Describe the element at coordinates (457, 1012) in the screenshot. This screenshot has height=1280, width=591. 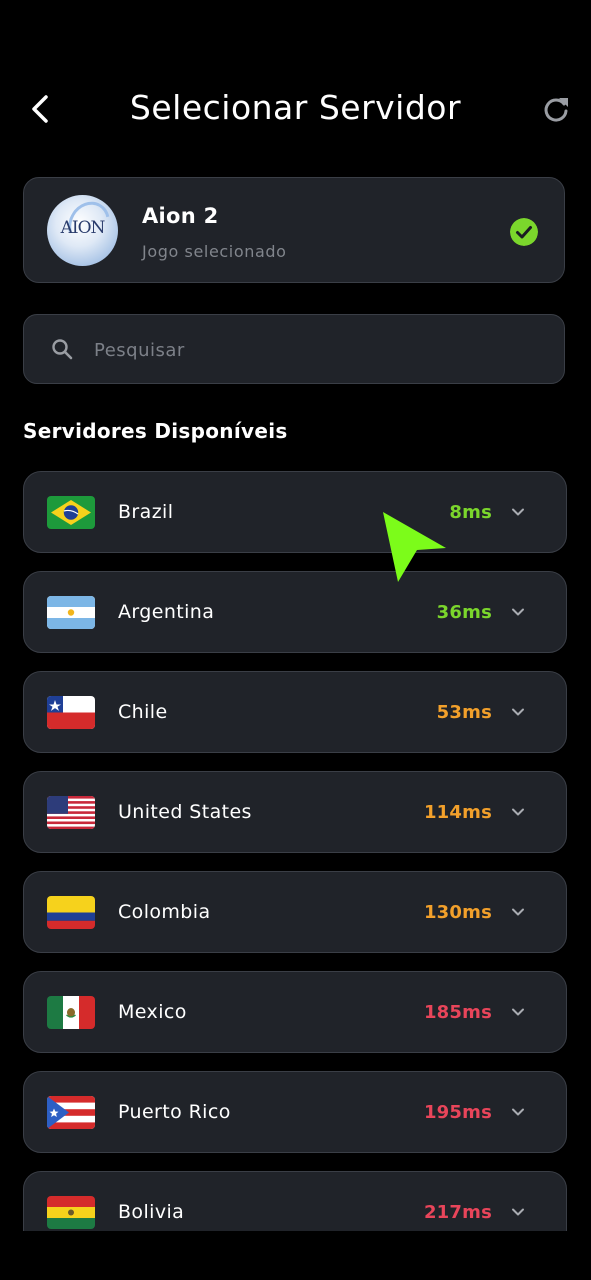
I see `latency-value: 185ms` at that location.